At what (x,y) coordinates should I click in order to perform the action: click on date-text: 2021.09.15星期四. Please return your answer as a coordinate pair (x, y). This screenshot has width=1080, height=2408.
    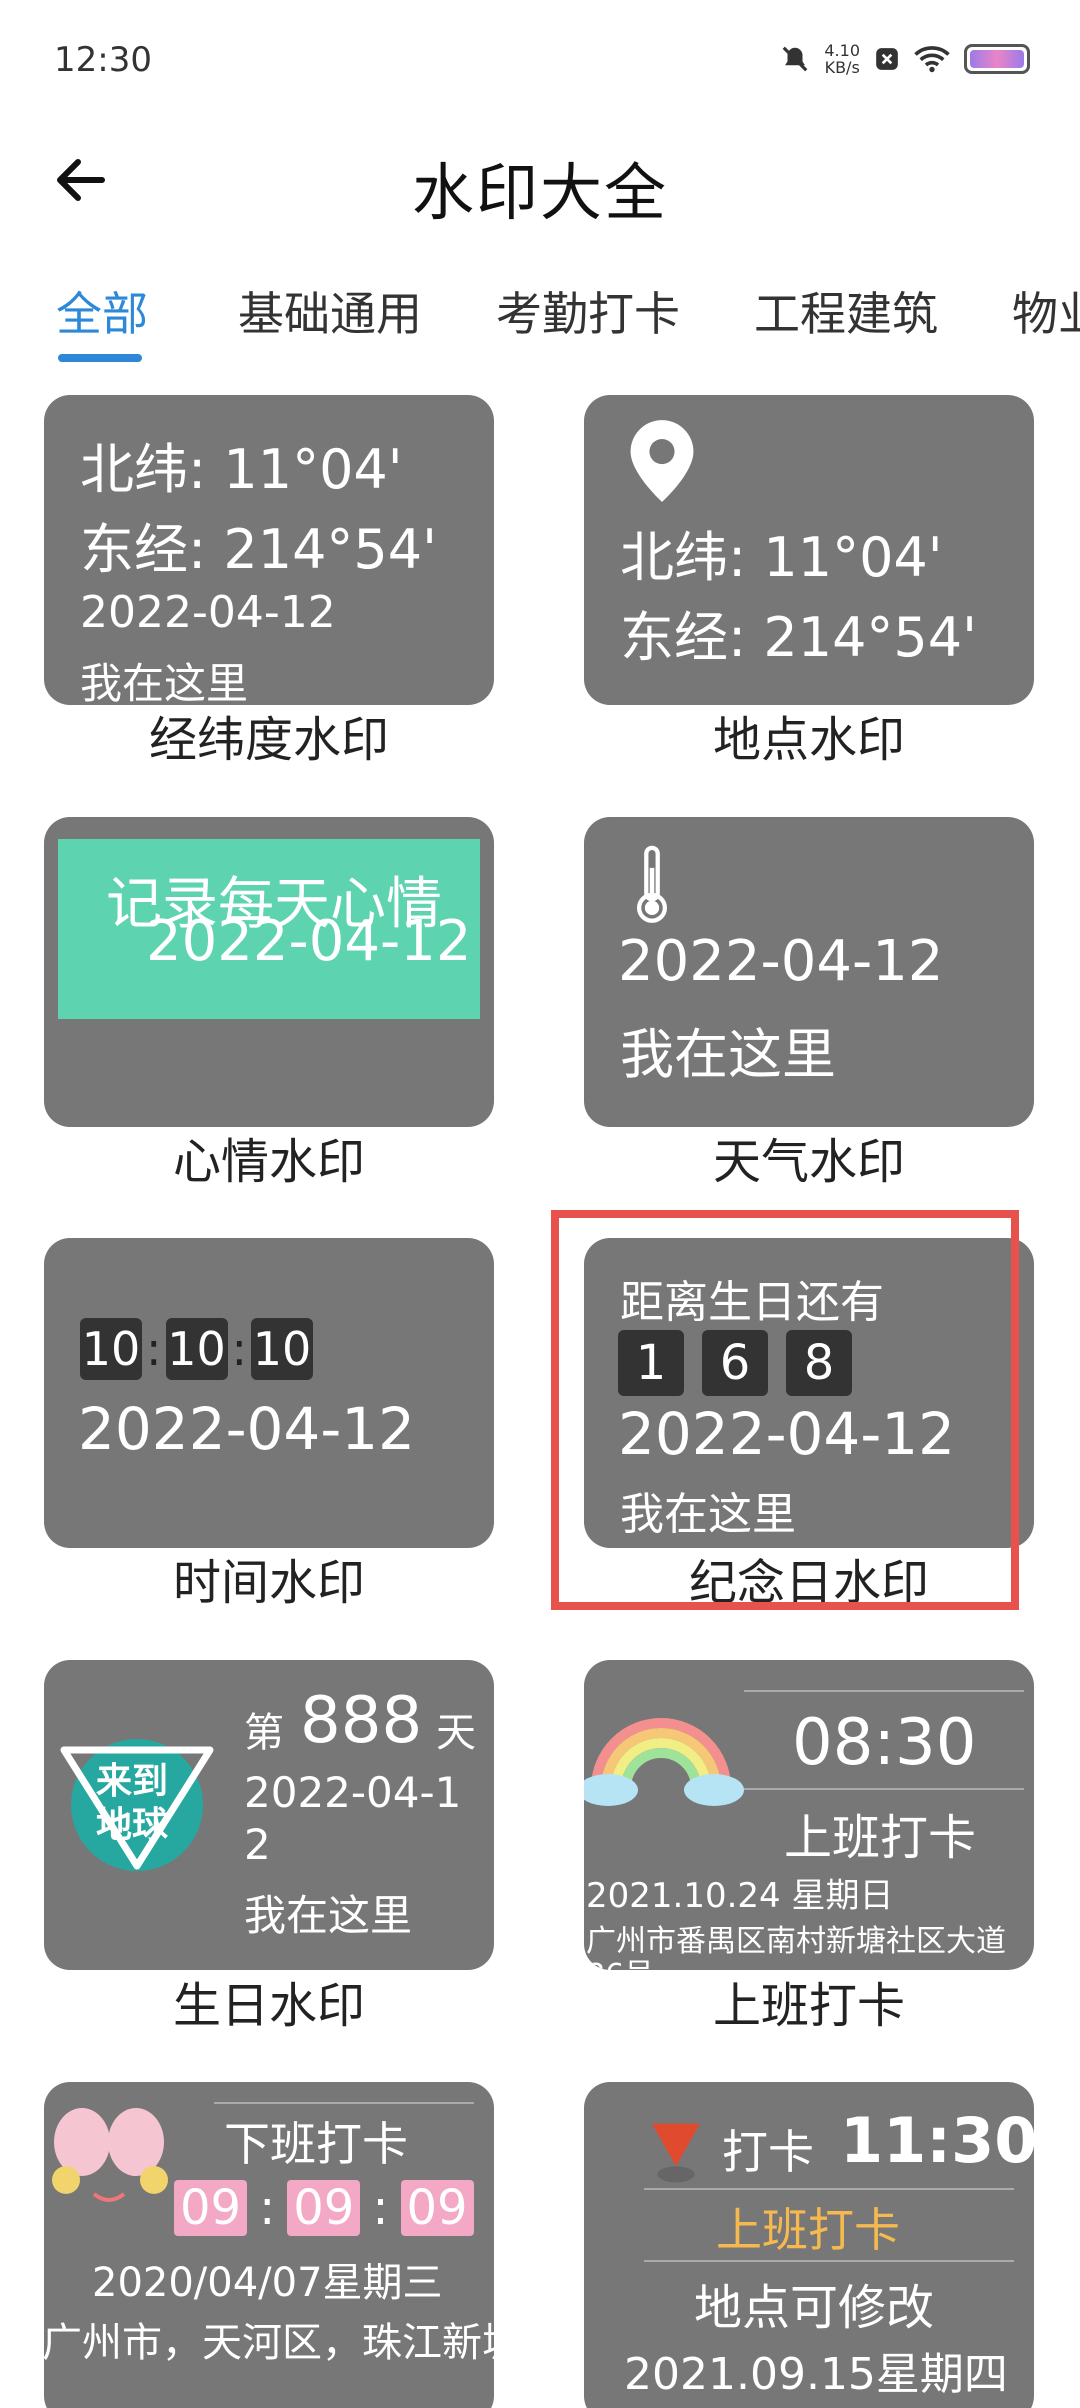
    Looking at the image, I should click on (816, 2374).